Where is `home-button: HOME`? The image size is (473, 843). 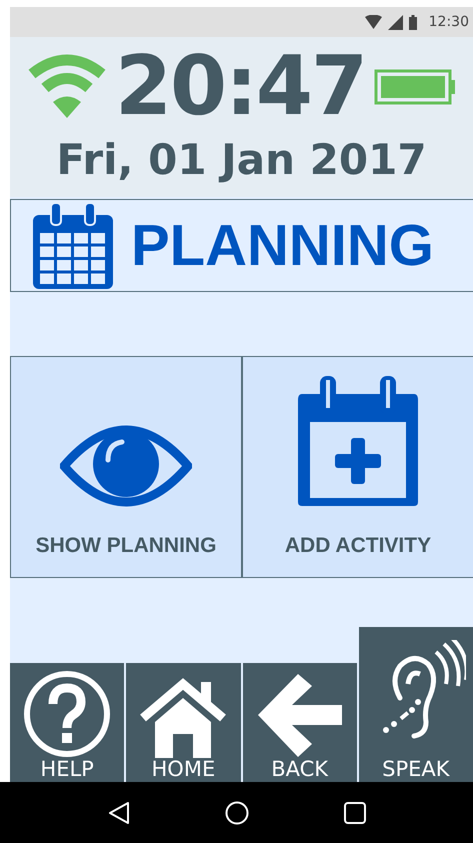 home-button: HOME is located at coordinates (183, 722).